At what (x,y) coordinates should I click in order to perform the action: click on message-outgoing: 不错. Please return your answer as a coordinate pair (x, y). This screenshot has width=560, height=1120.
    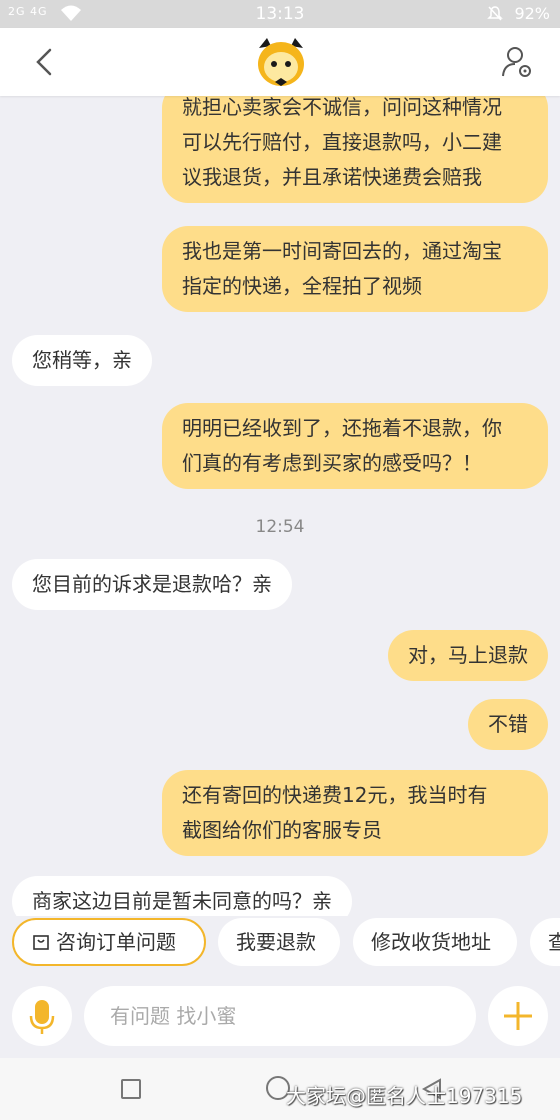
    Looking at the image, I should click on (508, 724).